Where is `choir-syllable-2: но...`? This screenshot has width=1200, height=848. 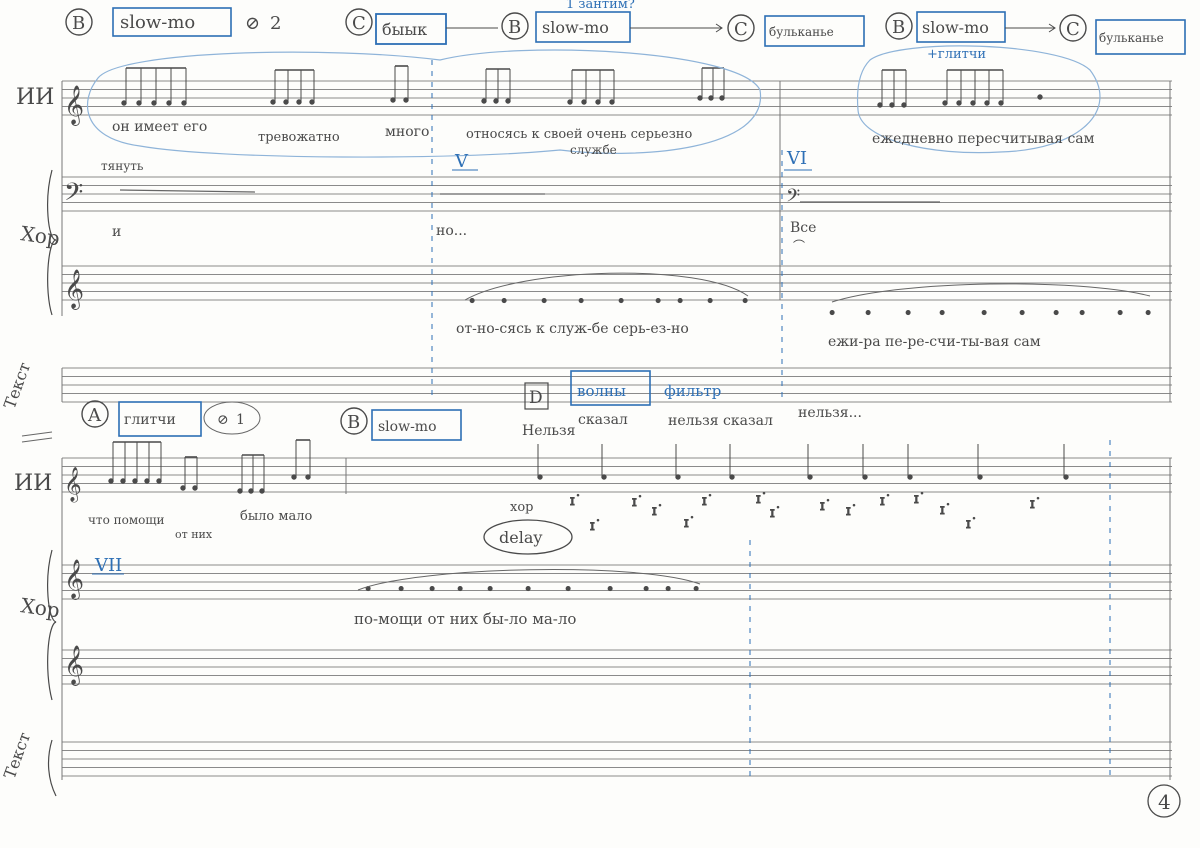
choir-syllable-2: но... is located at coordinates (451, 231).